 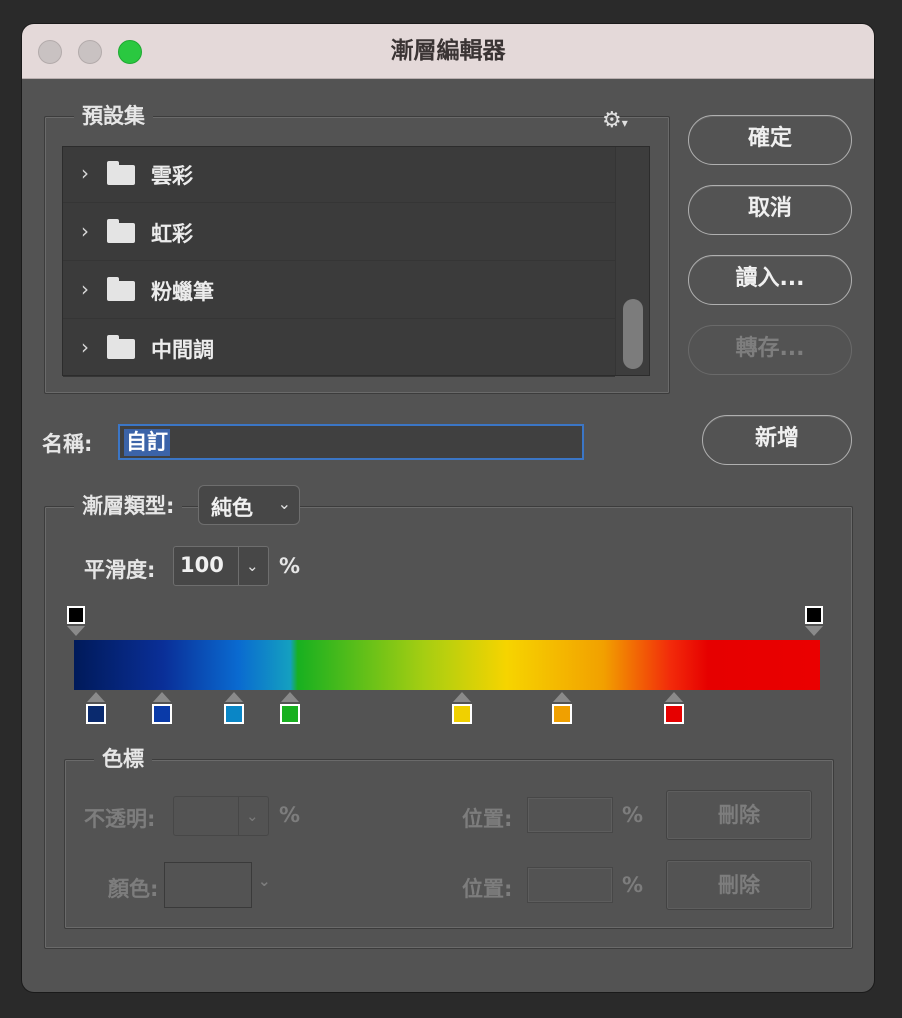 I want to click on preset-folder-midtones: › 中間調, so click(x=339, y=349).